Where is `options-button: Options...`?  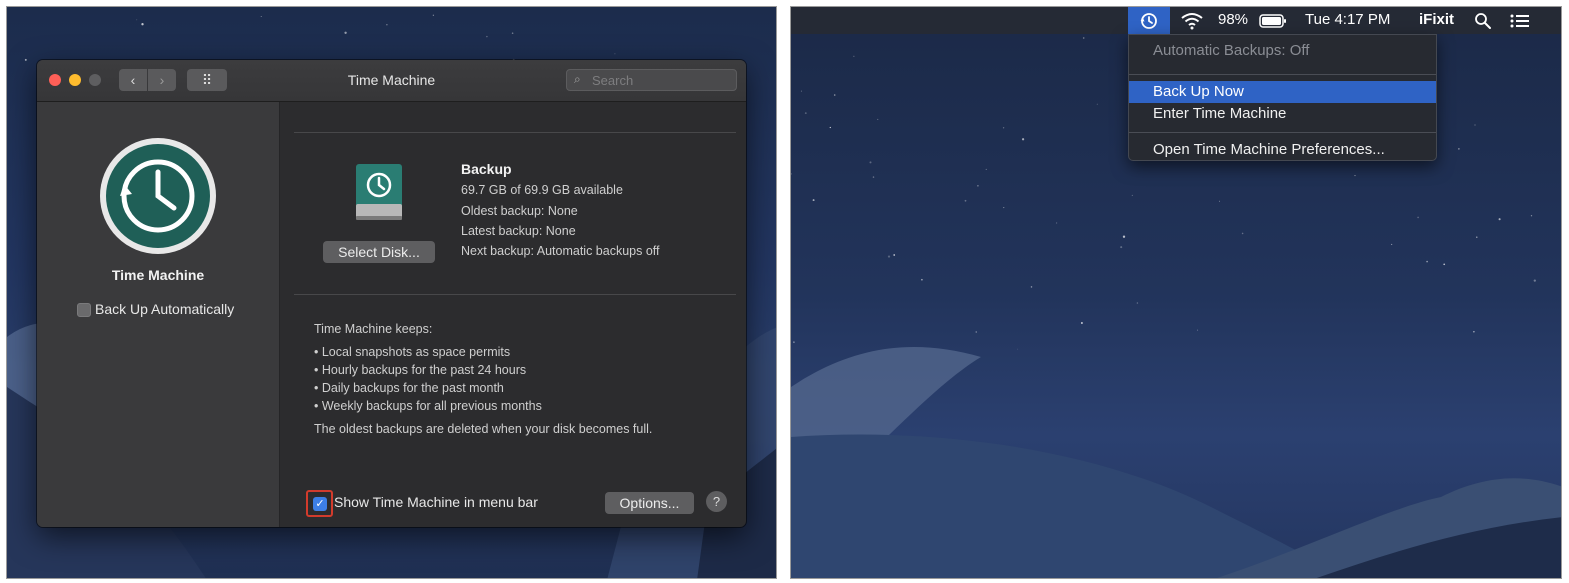 options-button: Options... is located at coordinates (649, 503).